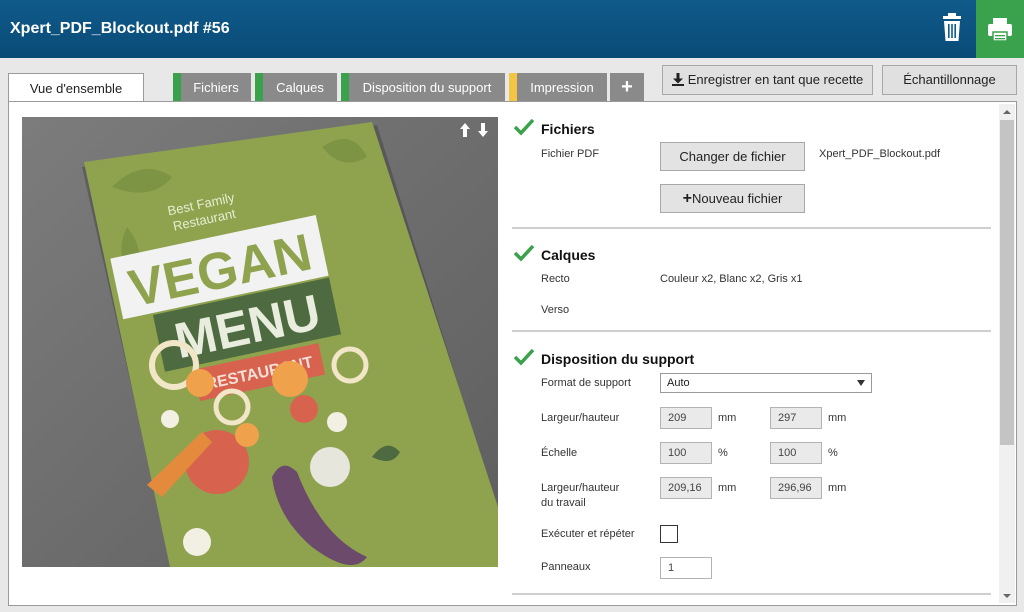  Describe the element at coordinates (512, 29) in the screenshot. I see `title-bar: Xpert_PDF_Blockout.pdf #56` at that location.